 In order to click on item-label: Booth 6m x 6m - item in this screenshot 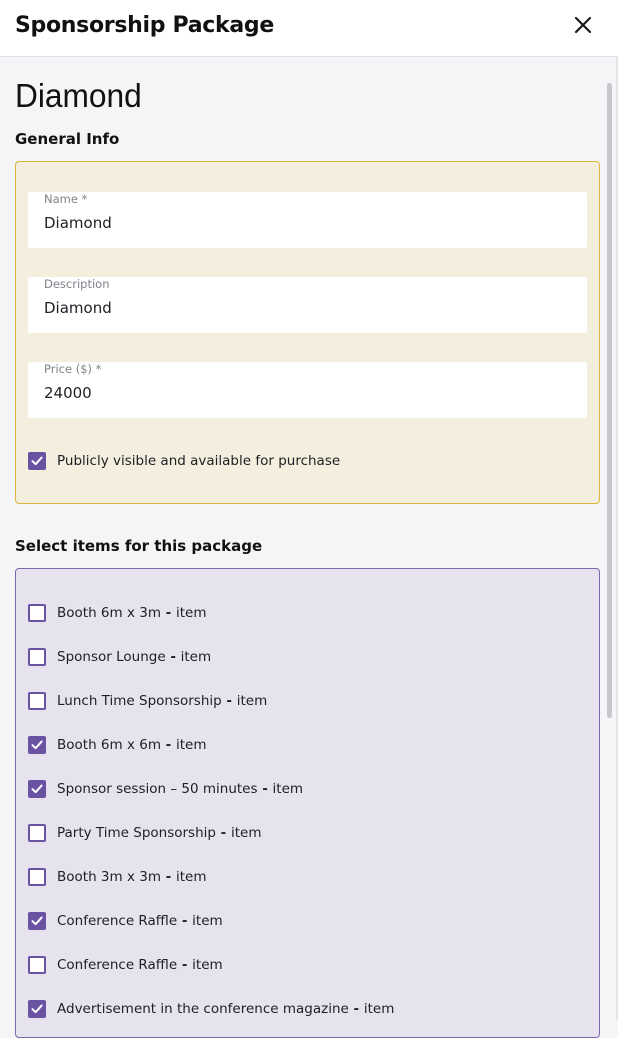, I will do `click(132, 745)`.